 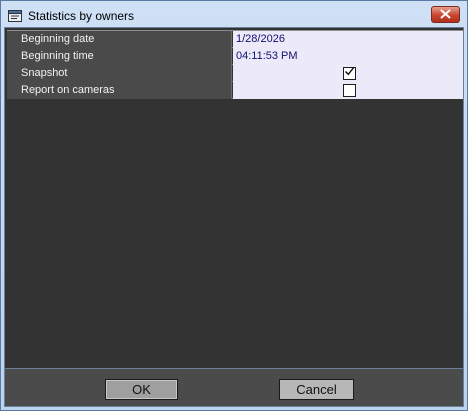 What do you see at coordinates (141, 389) in the screenshot?
I see `ok-button: OK` at bounding box center [141, 389].